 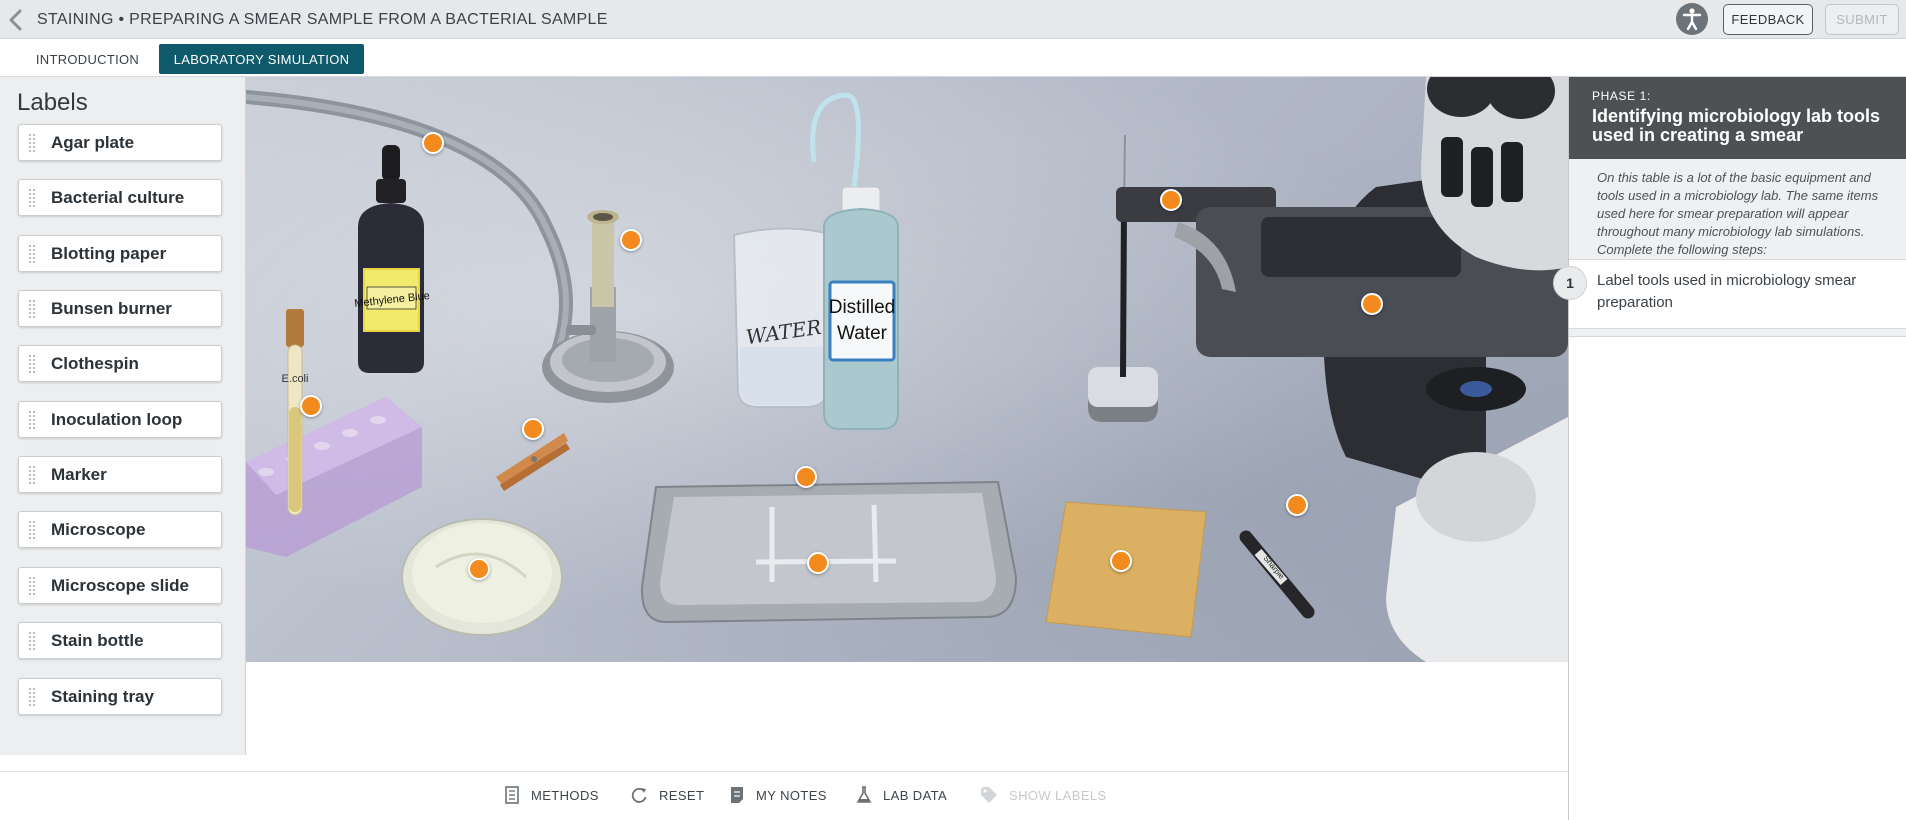 What do you see at coordinates (334, 477) in the screenshot?
I see `test-tube-rack` at bounding box center [334, 477].